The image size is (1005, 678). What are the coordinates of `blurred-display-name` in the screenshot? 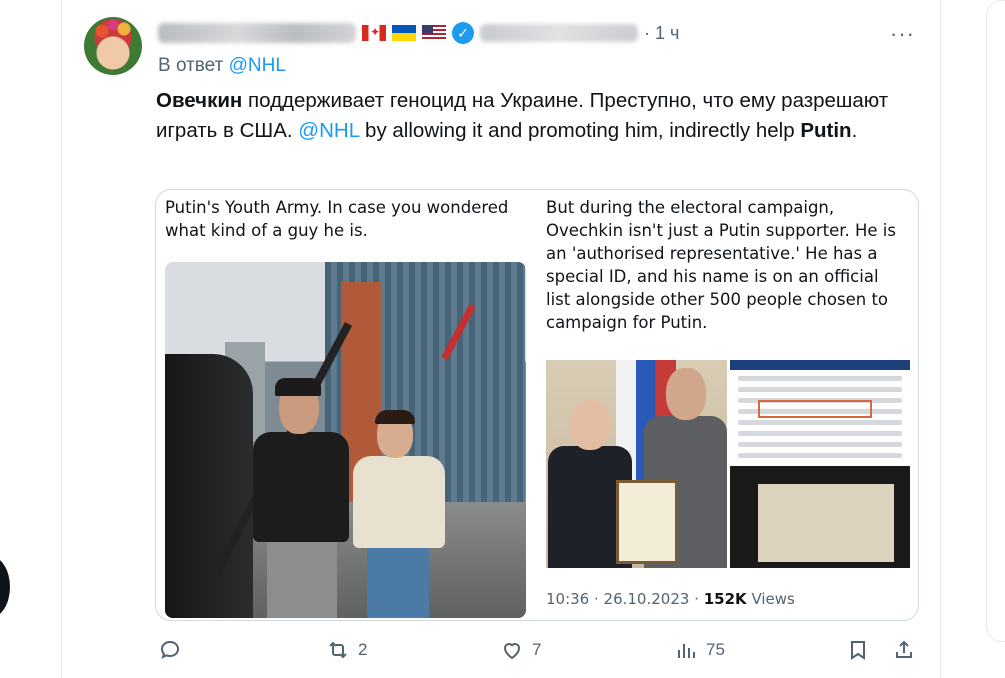 It's located at (257, 33).